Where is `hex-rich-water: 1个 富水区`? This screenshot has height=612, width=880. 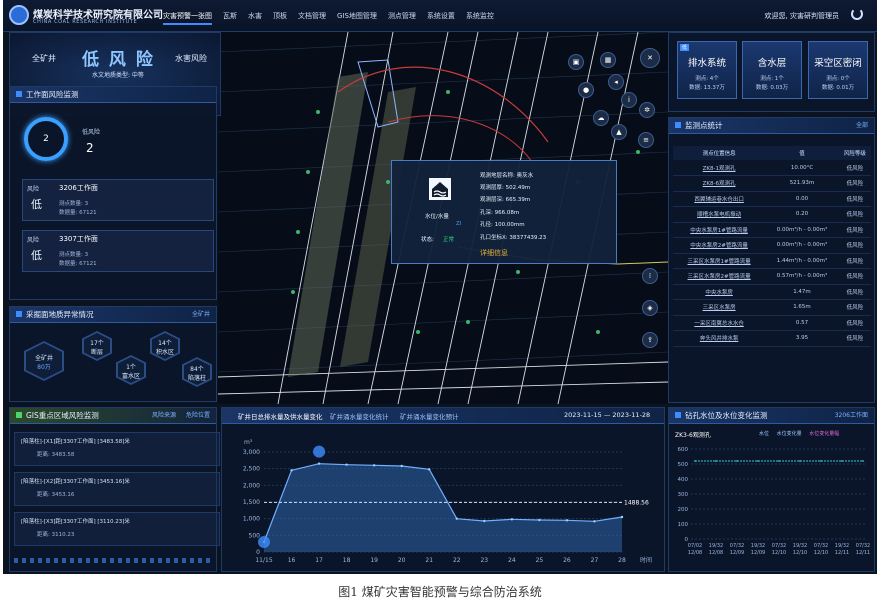
hex-rich-water: 1个 富水区 is located at coordinates (131, 370).